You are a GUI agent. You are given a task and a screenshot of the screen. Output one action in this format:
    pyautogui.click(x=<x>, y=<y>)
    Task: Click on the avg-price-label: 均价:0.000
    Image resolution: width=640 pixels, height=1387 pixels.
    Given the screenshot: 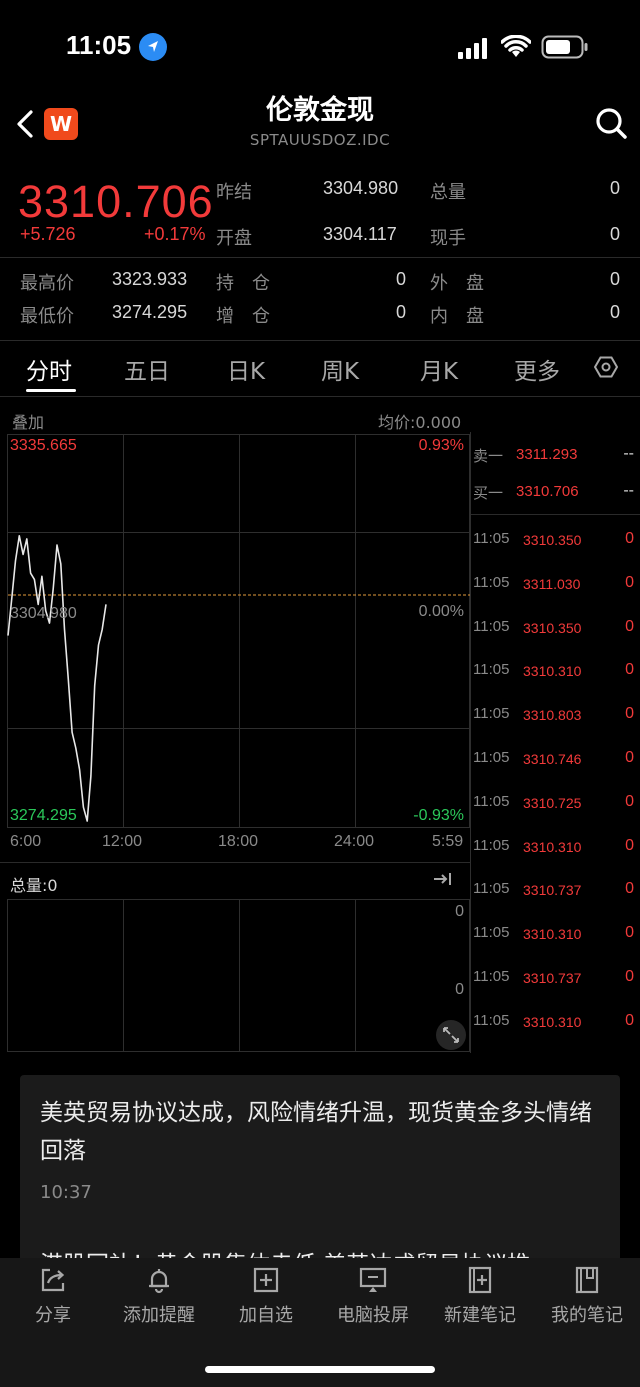 What is the action you would take?
    pyautogui.click(x=420, y=422)
    